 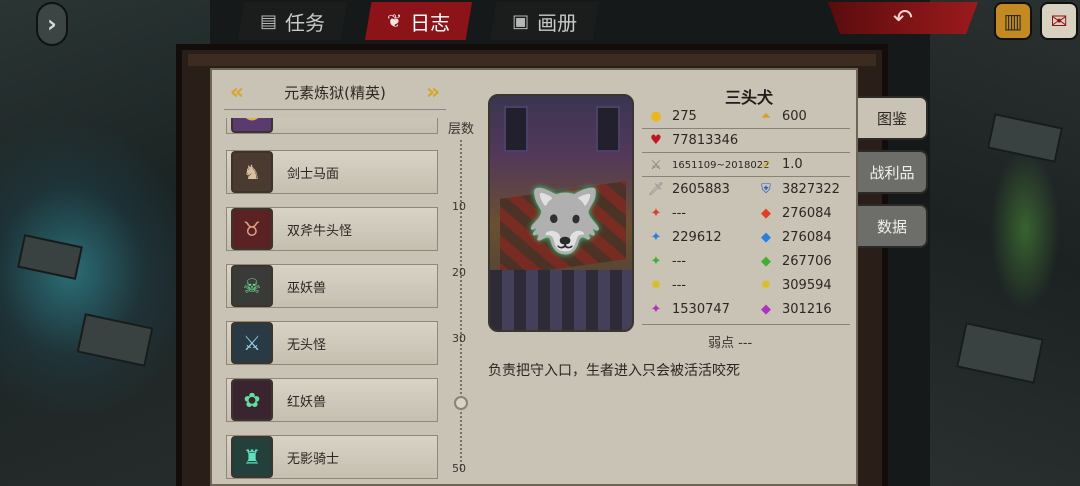 I want to click on floor-label: 层数, so click(x=461, y=129).